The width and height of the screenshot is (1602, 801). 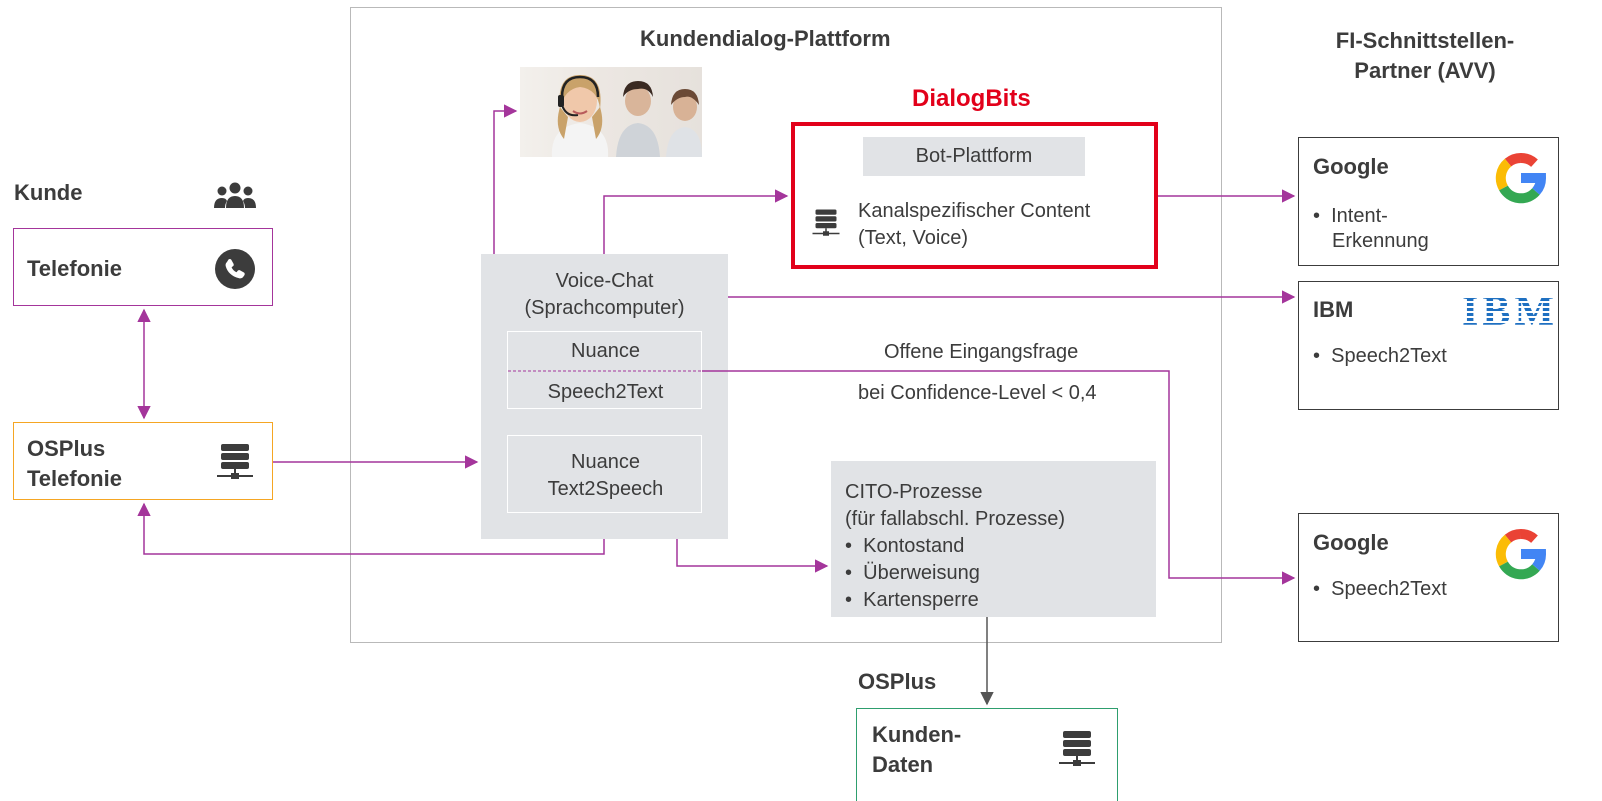 I want to click on partners-title-line1: FI-Schnittstellen-, so click(x=1425, y=40).